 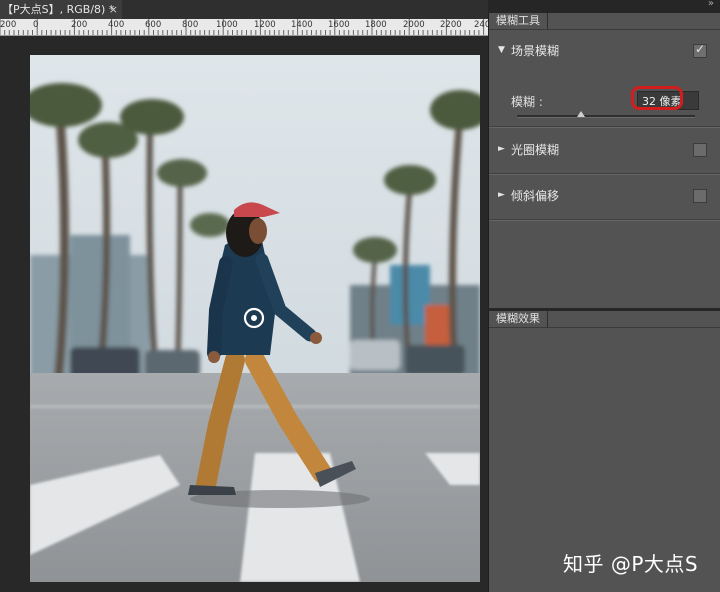 What do you see at coordinates (518, 319) in the screenshot?
I see `tab-blur-effects: 模糊效果` at bounding box center [518, 319].